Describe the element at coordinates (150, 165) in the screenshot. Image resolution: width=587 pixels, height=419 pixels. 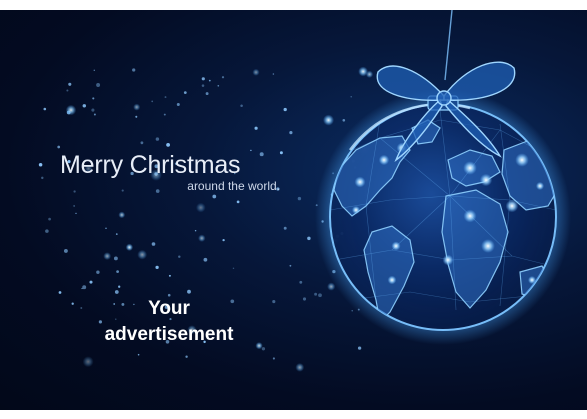
I see `greeting-title: Merry Christmas` at that location.